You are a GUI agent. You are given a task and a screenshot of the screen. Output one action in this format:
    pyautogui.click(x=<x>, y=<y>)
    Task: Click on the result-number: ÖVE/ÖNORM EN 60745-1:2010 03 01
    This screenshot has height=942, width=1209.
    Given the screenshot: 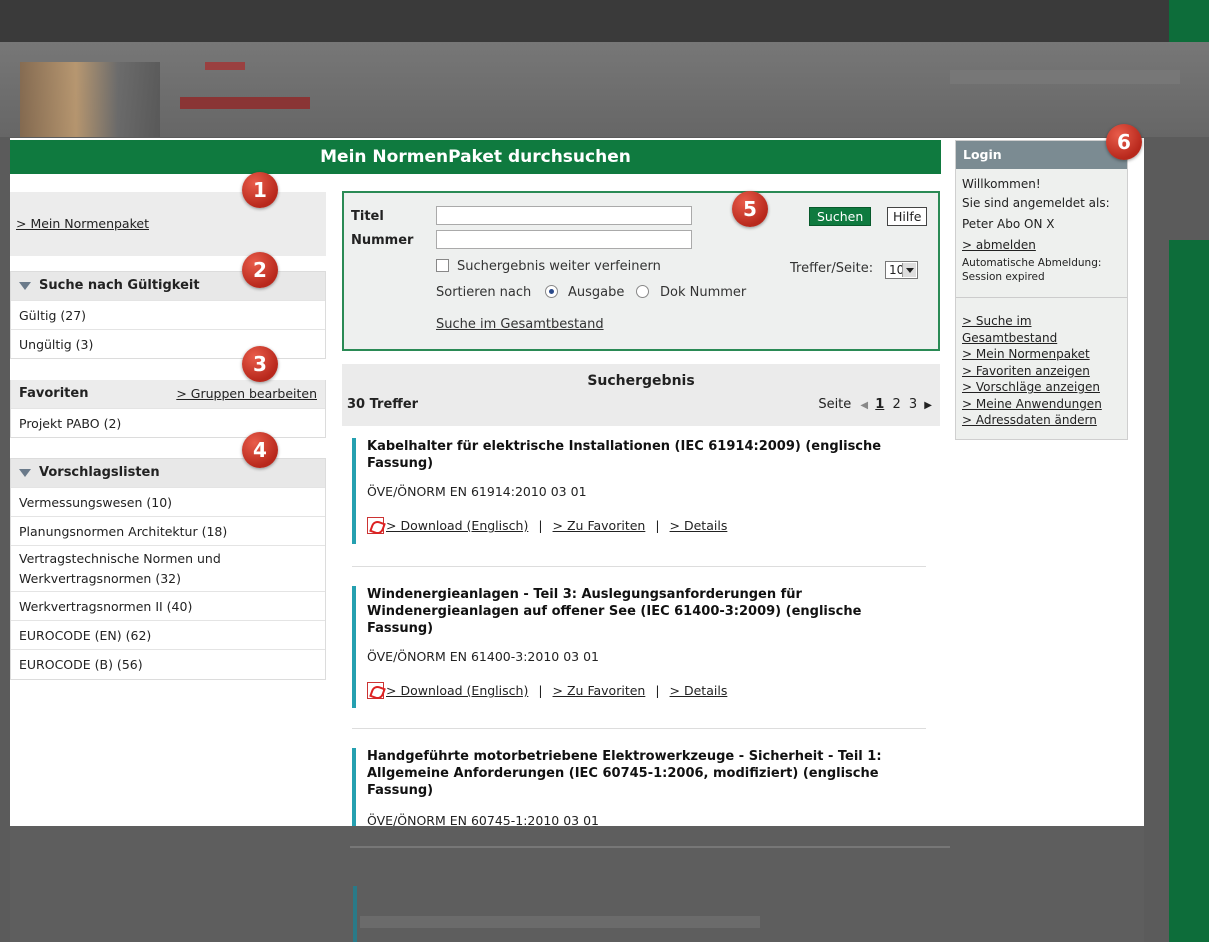 What is the action you would take?
    pyautogui.click(x=483, y=819)
    